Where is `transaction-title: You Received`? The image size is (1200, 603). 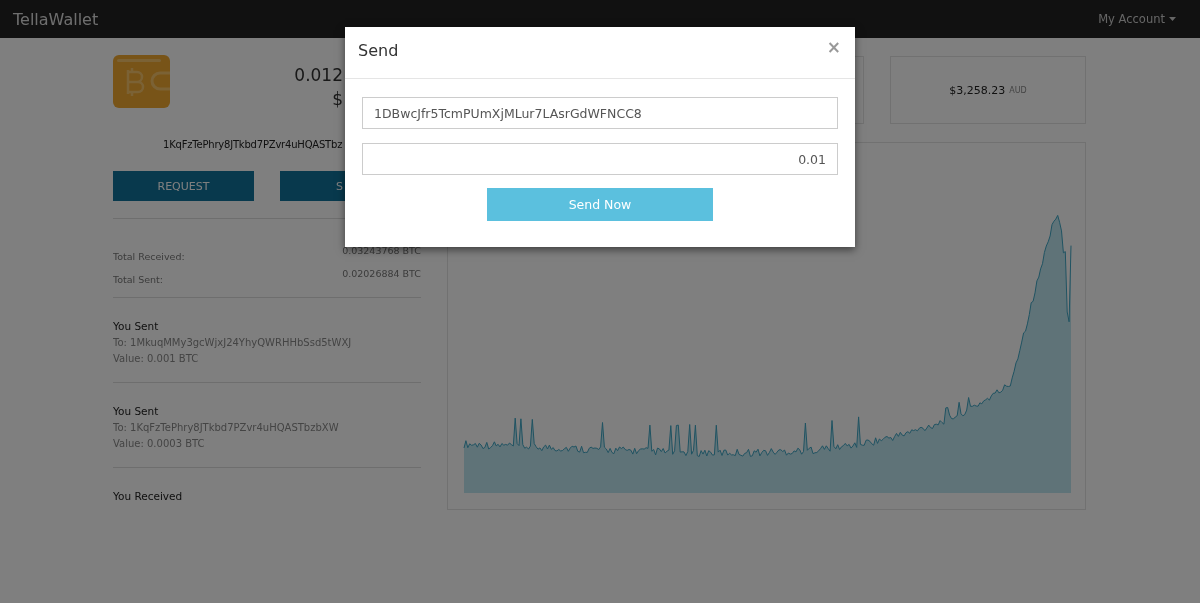 transaction-title: You Received is located at coordinates (148, 496).